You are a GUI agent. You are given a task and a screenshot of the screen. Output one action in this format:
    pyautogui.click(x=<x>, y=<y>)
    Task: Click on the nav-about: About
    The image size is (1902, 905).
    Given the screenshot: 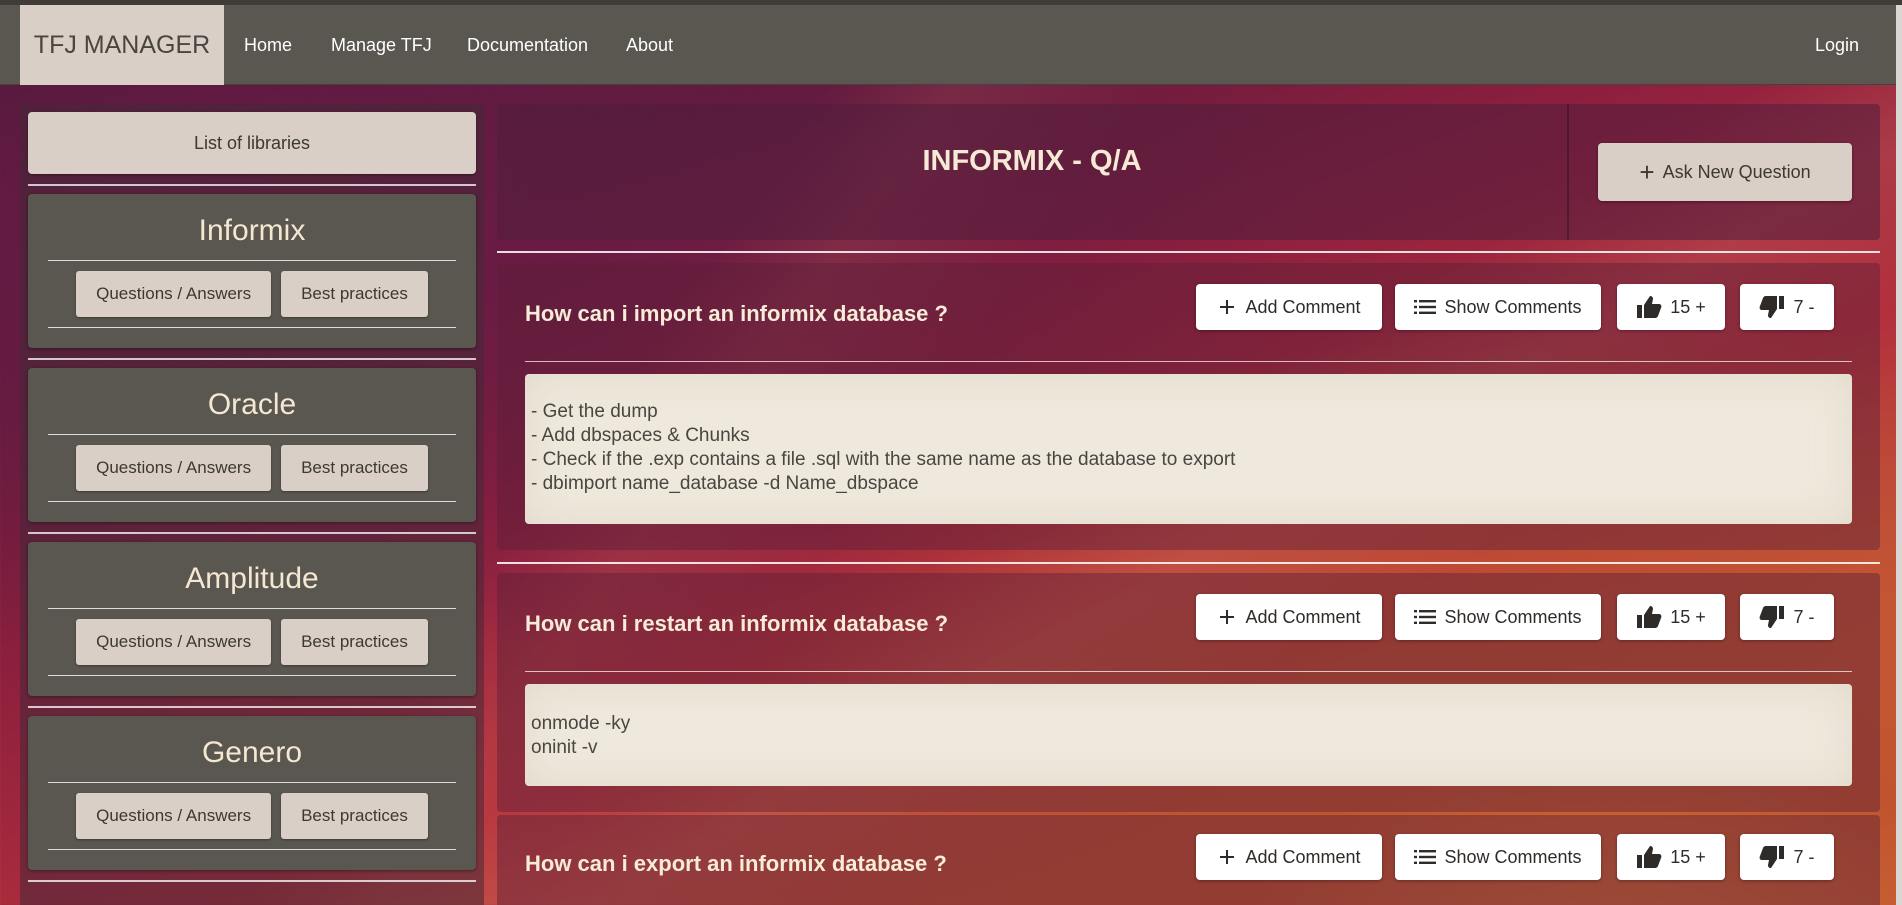 What is the action you would take?
    pyautogui.click(x=649, y=45)
    